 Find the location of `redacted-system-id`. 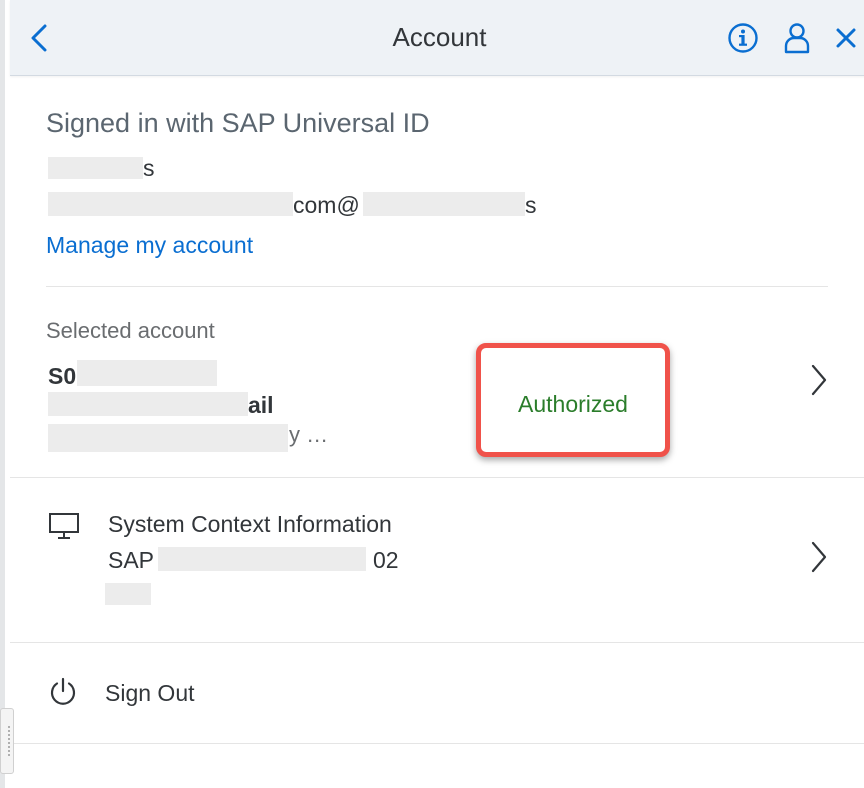

redacted-system-id is located at coordinates (262, 559).